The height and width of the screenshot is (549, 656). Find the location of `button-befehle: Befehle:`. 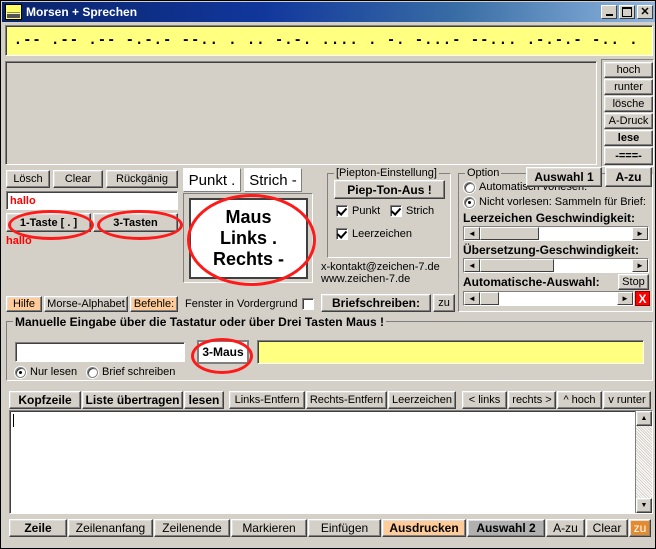

button-befehle: Befehle: is located at coordinates (154, 304).